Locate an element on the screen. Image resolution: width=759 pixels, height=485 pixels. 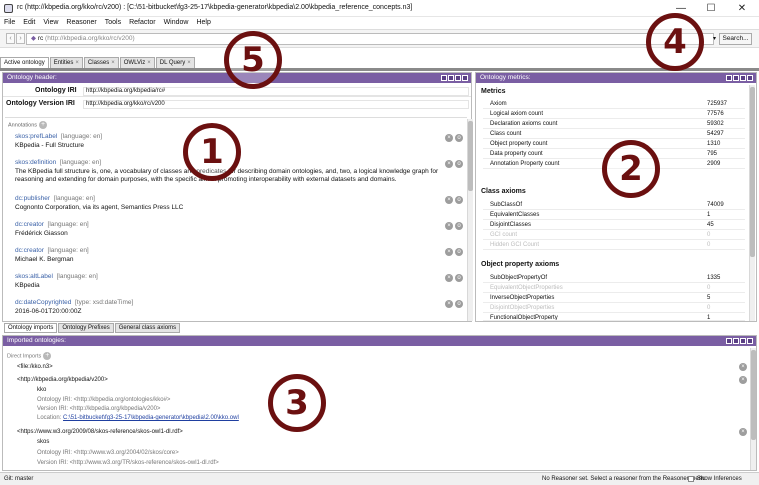
menu-edit: Edit is located at coordinates (29, 23).